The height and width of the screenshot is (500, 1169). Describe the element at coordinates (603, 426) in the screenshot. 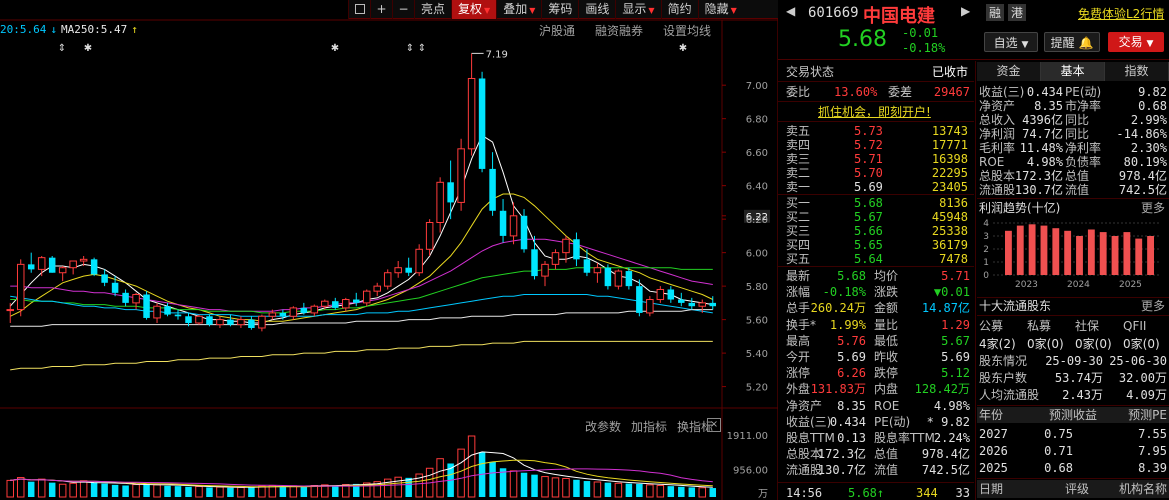

I see `change-params-button: 改参数` at that location.